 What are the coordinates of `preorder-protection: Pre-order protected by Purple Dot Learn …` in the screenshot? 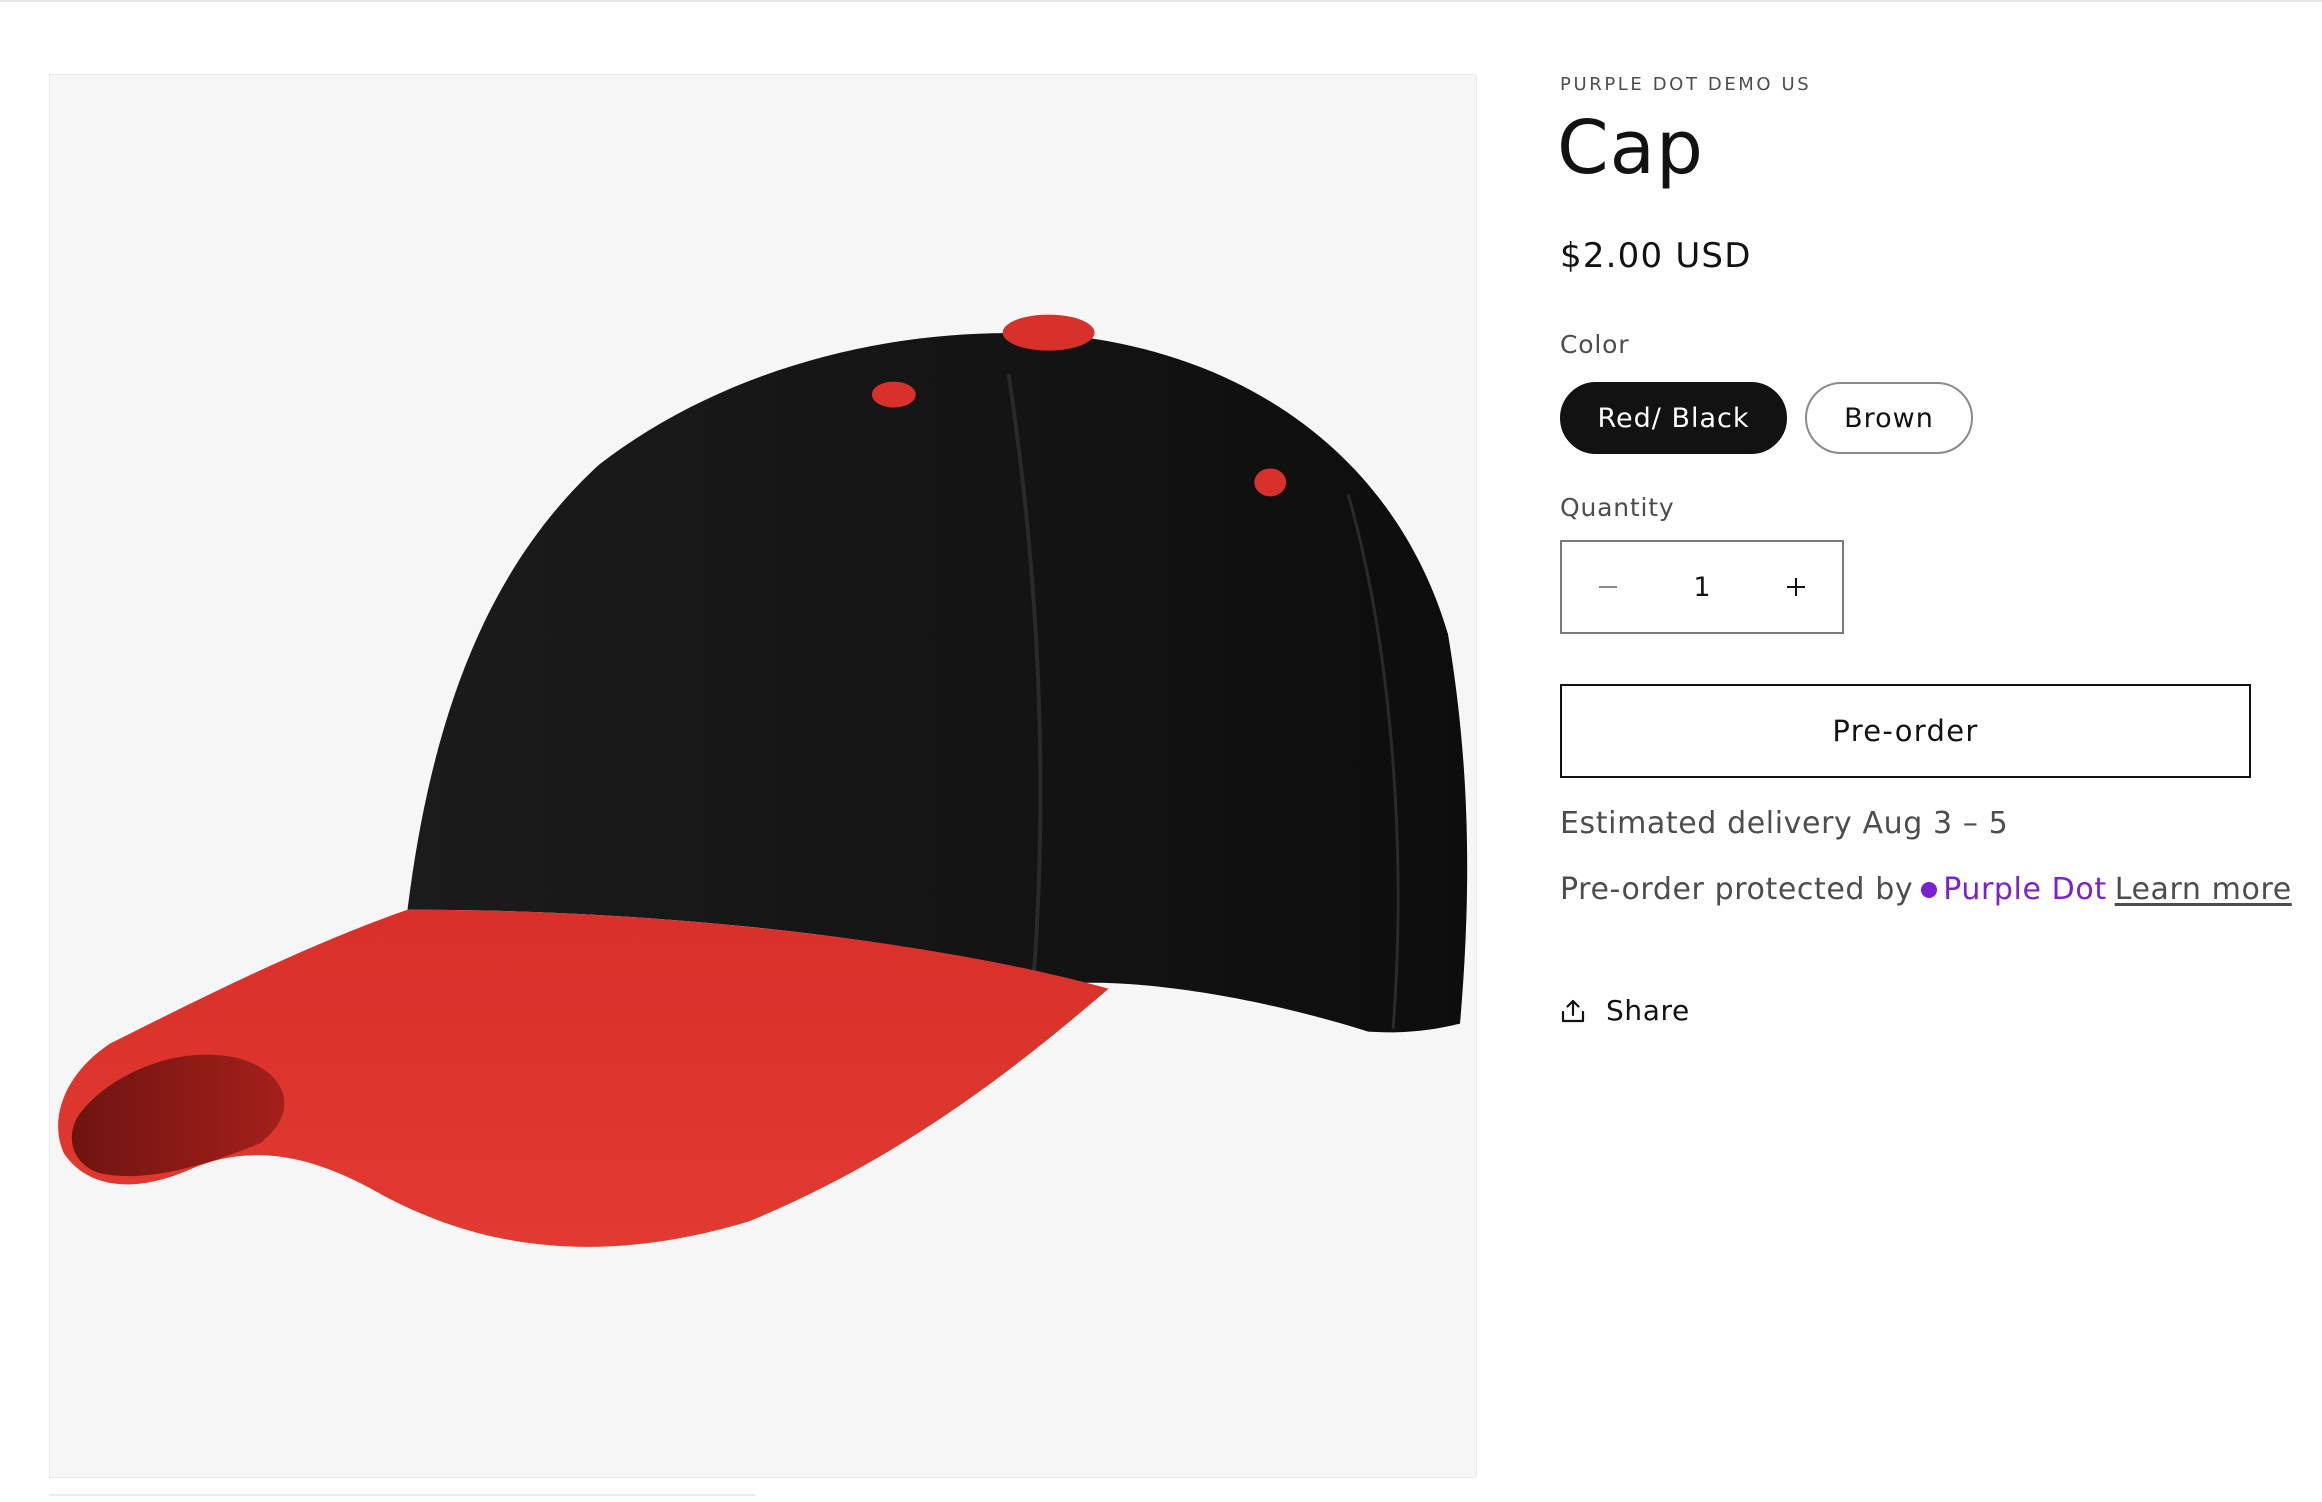 It's located at (1926, 889).